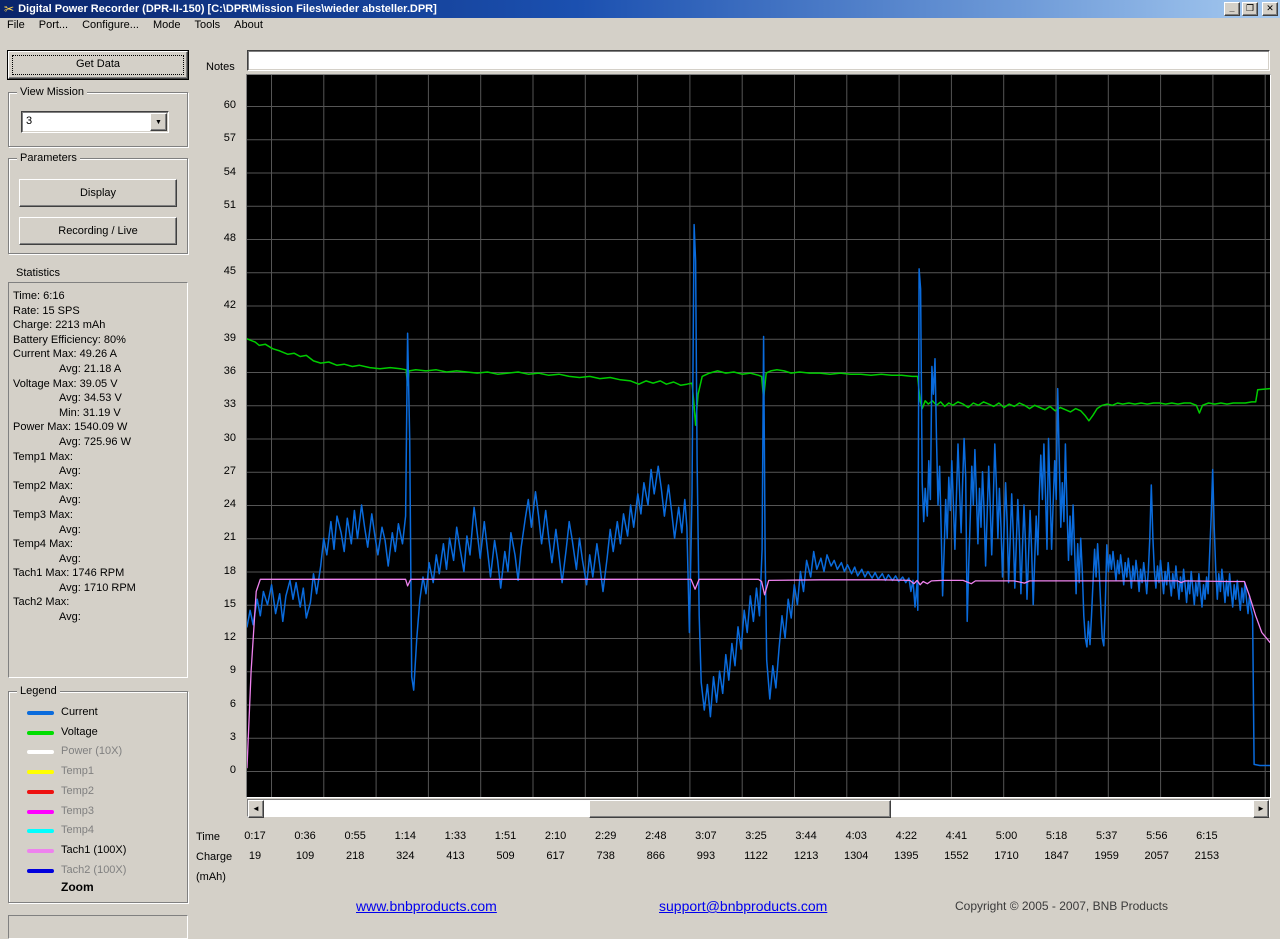 Image resolution: width=1280 pixels, height=939 pixels. Describe the element at coordinates (48, 158) in the screenshot. I see `parameters-label: Parameters` at that location.